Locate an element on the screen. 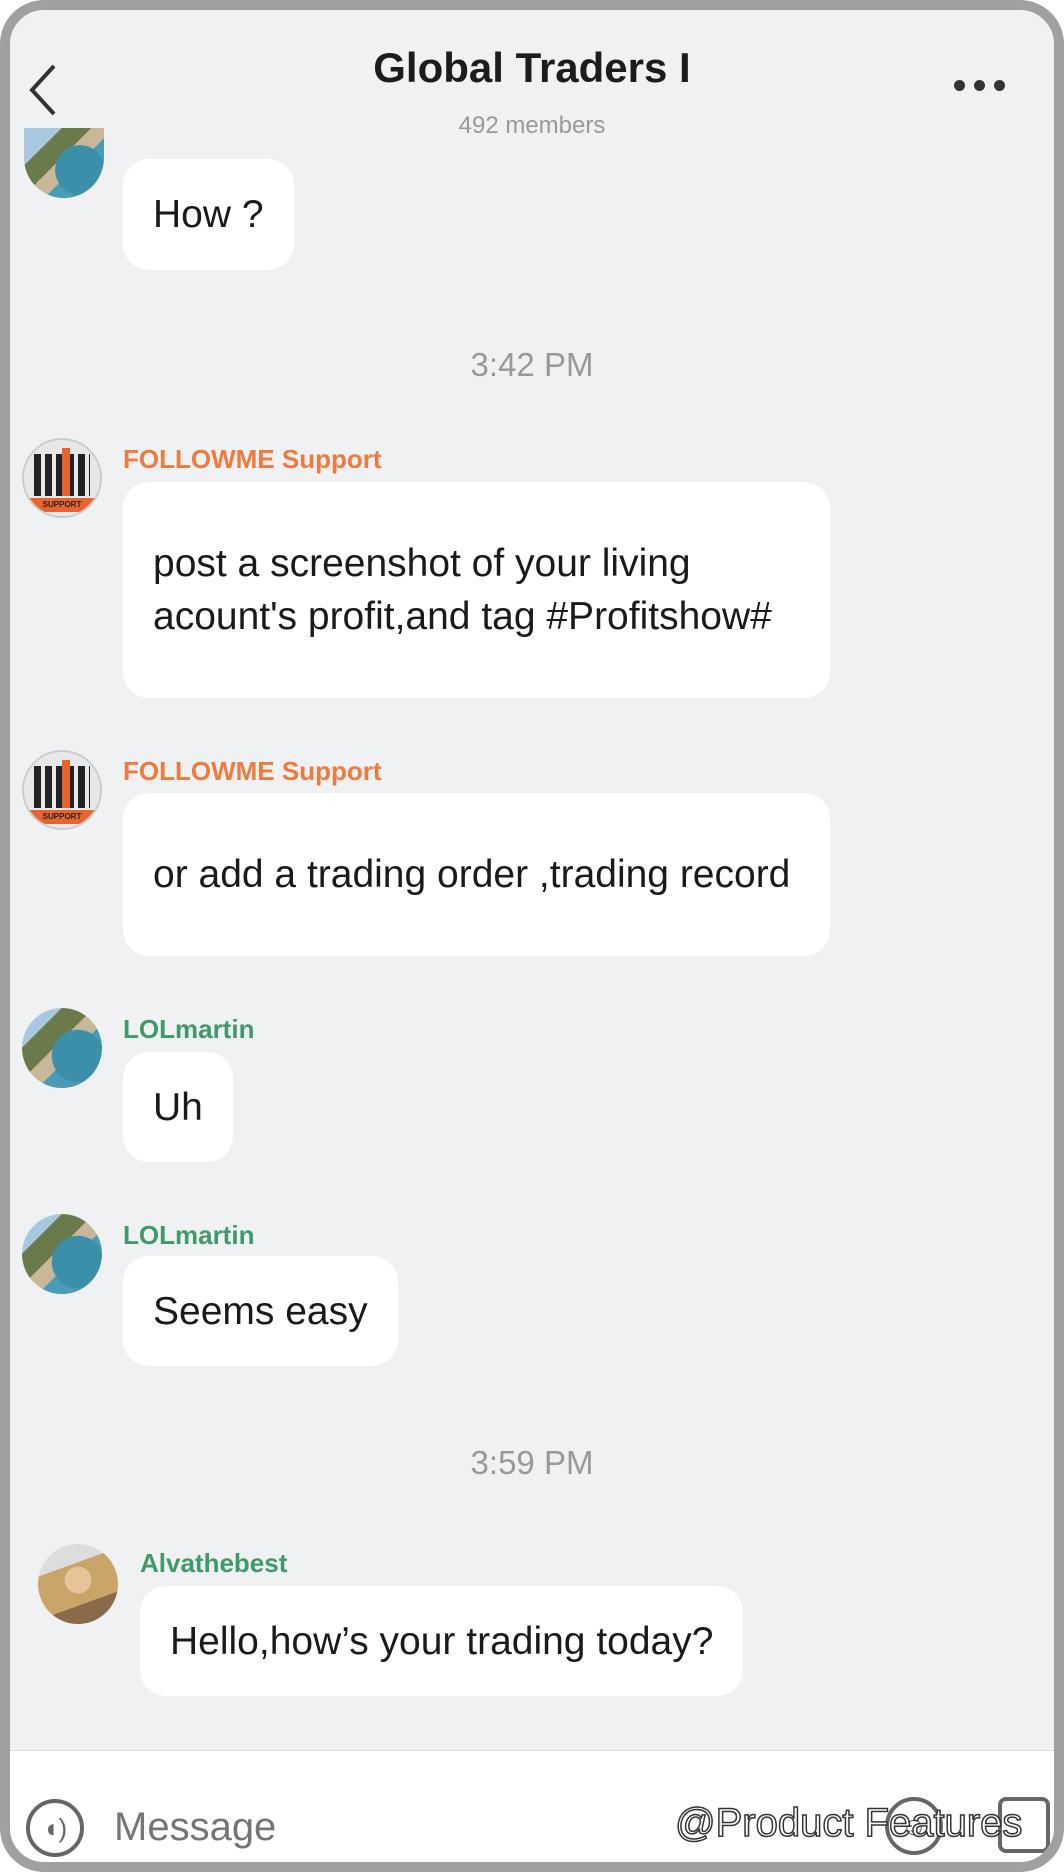  member-count: 492 members is located at coordinates (532, 126).